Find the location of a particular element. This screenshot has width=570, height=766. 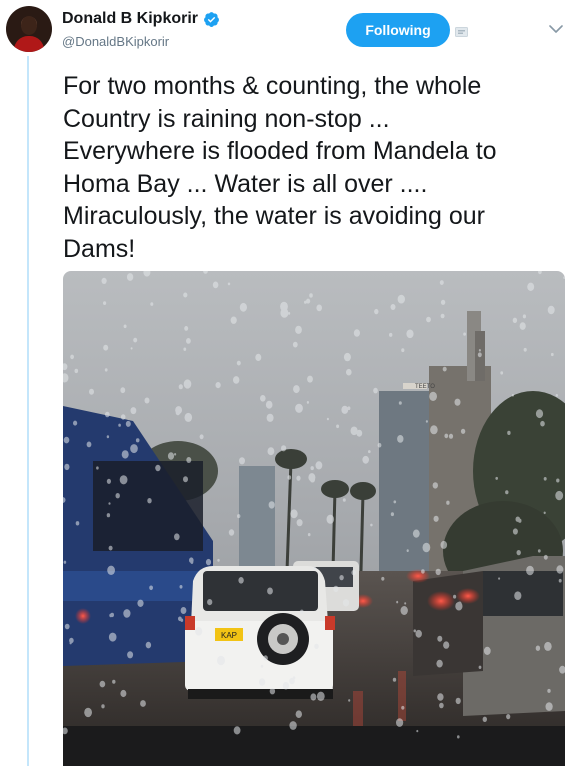

block-icon is located at coordinates (461, 32).